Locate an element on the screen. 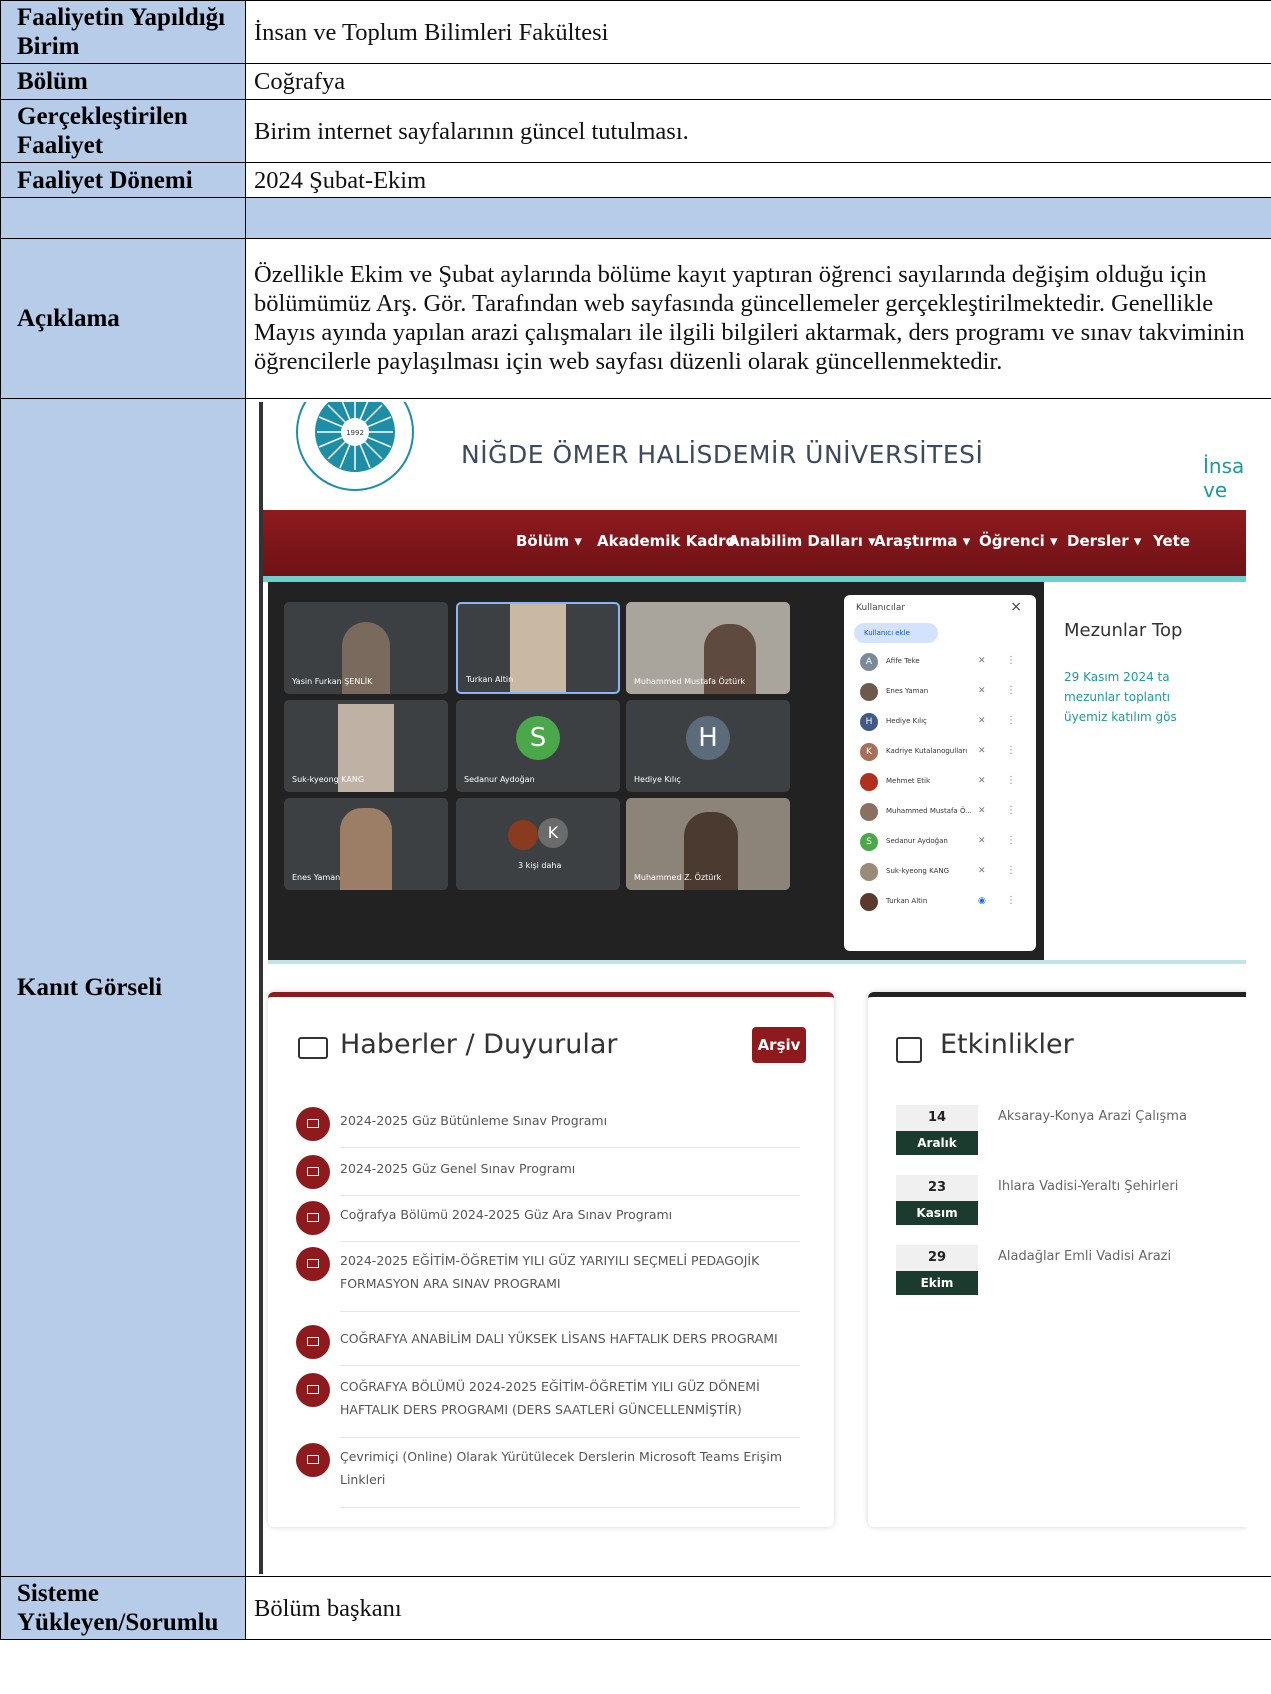 The width and height of the screenshot is (1271, 1694). video-tile: Enes Yaman is located at coordinates (366, 843).